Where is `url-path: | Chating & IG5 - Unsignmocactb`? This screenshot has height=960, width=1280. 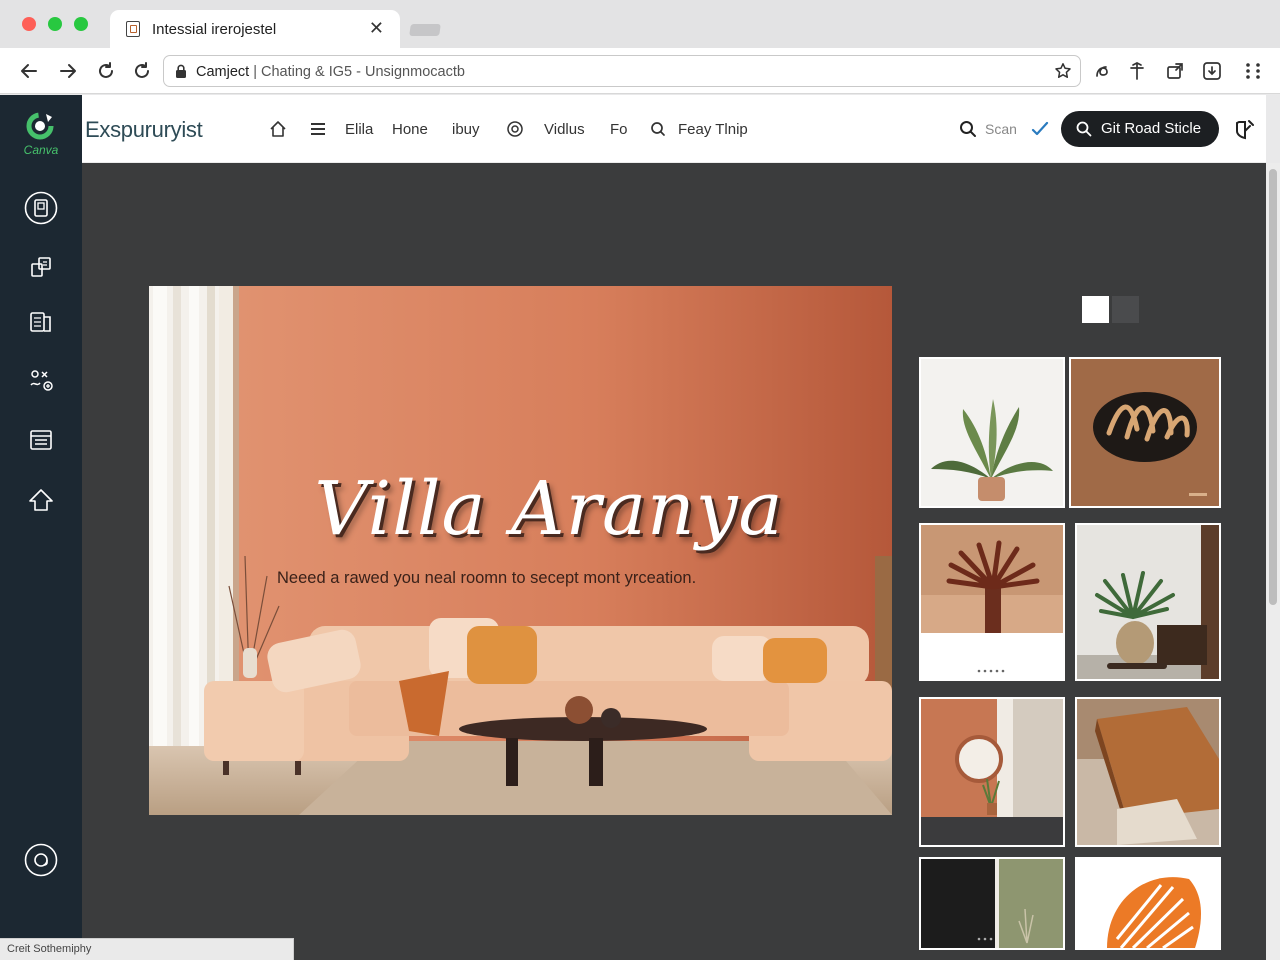
url-path: | Chating & IG5 - Unsignmocactb is located at coordinates (359, 72).